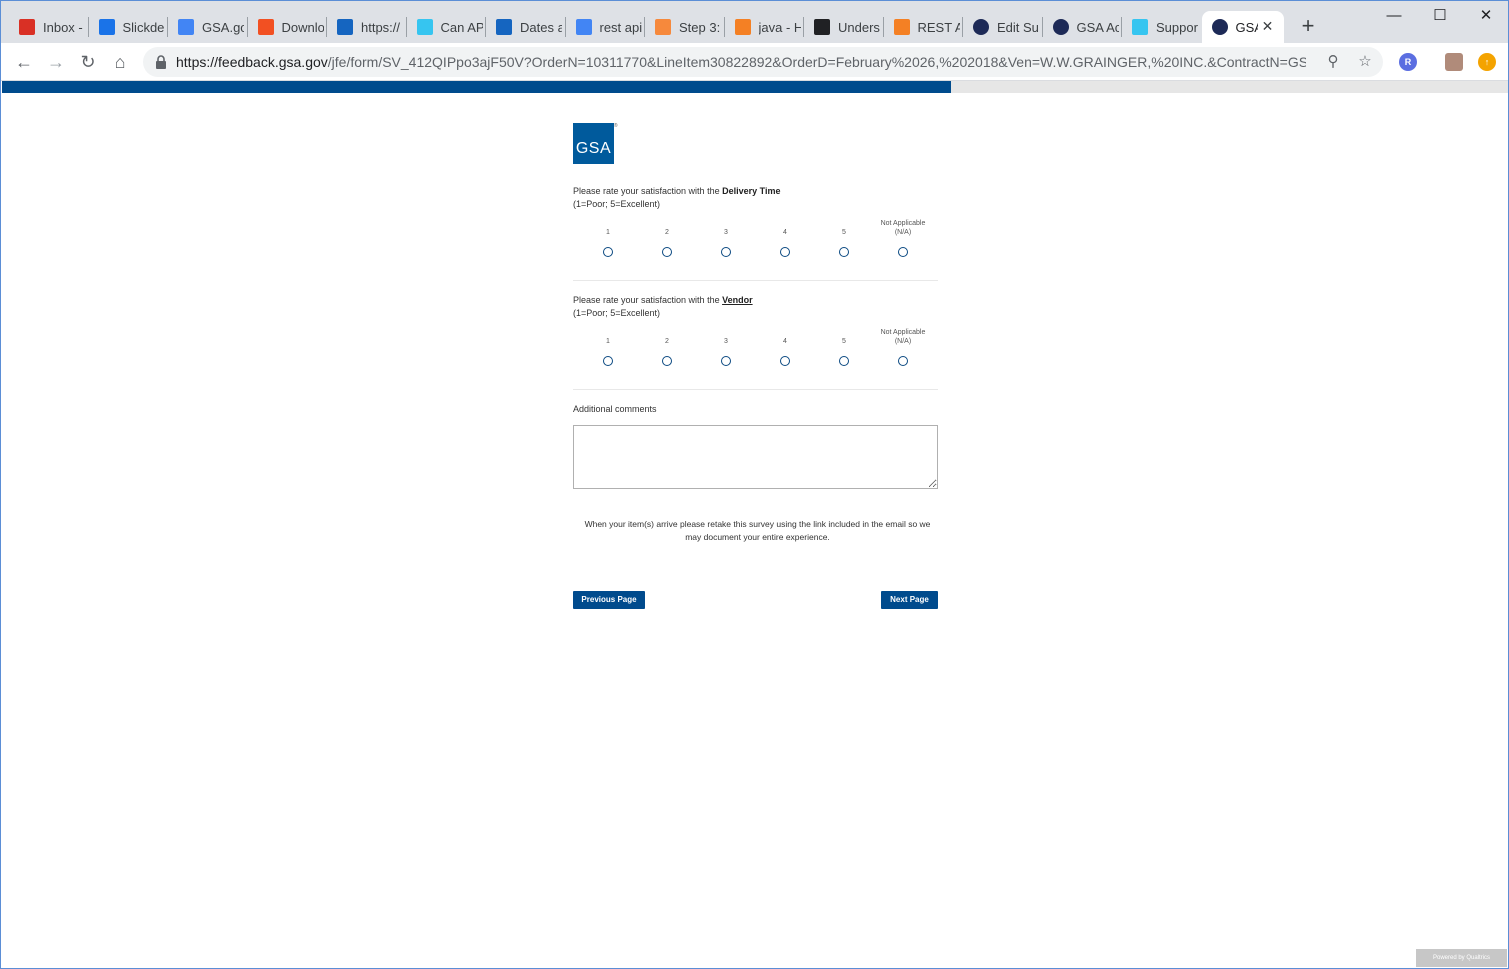 This screenshot has height=969, width=1509. Describe the element at coordinates (63, 27) in the screenshot. I see `tab-label: Inbox -` at that location.